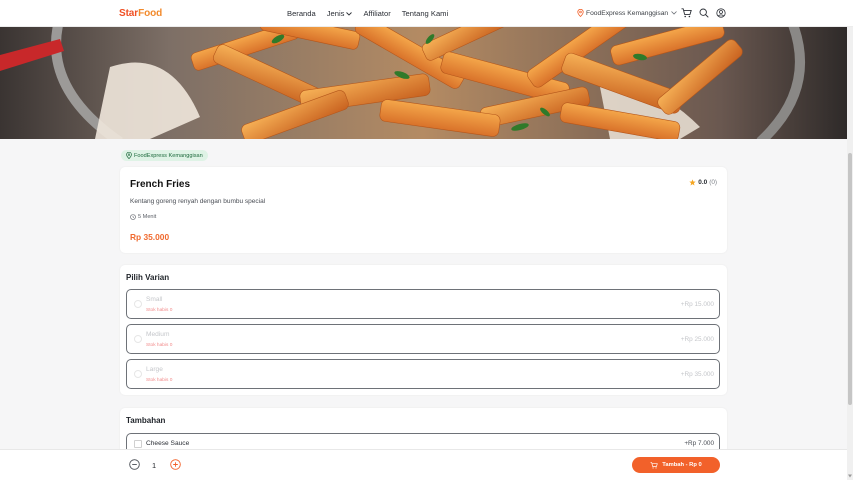  I want to click on store-badge: FoodExpress Kemanggisan, so click(164, 155).